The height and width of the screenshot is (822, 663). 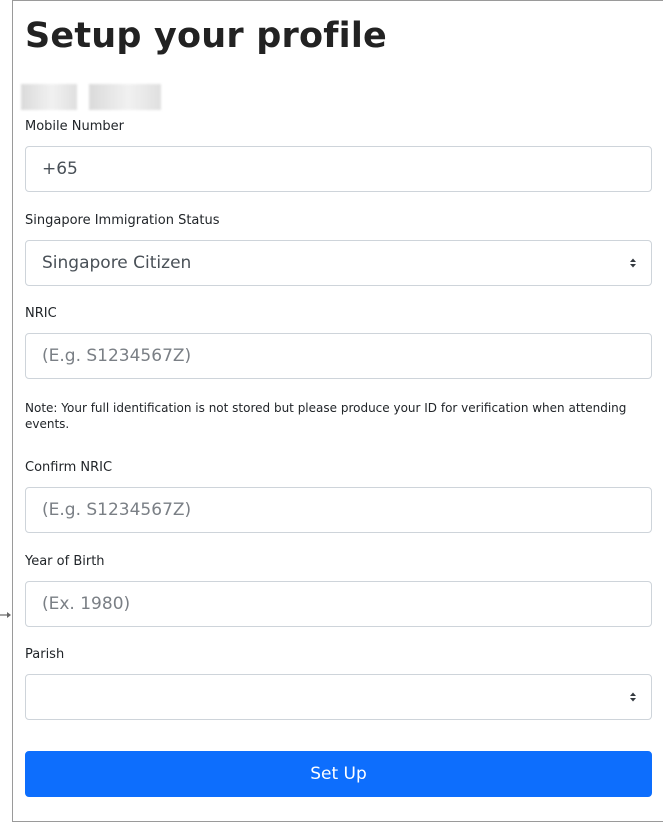 What do you see at coordinates (65, 561) in the screenshot?
I see `year-of-birth-label: Year of Birth` at bounding box center [65, 561].